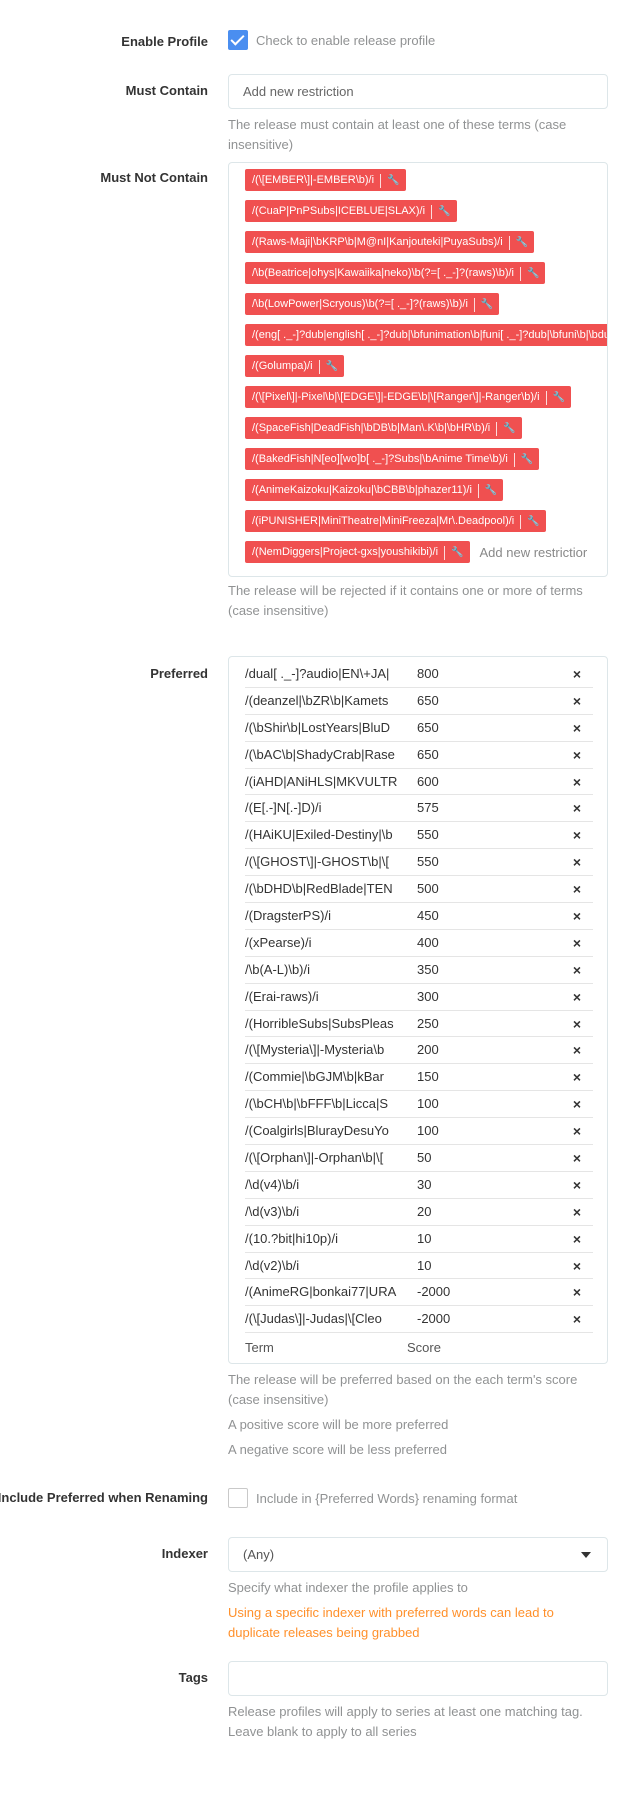 The image size is (638, 1793). I want to click on preferred-score: 150, so click(428, 1077).